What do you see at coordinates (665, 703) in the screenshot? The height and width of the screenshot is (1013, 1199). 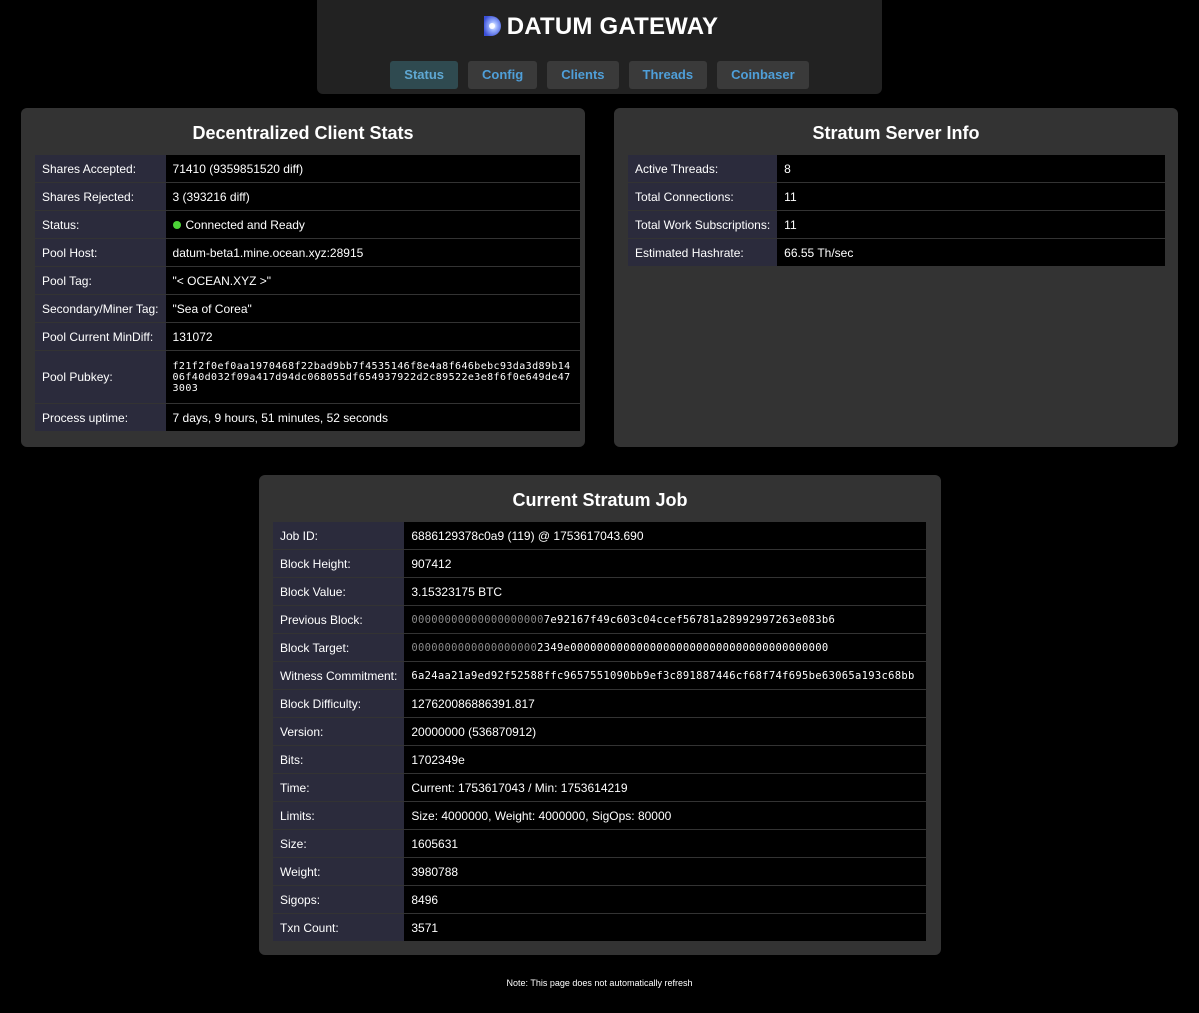 I see `row-value: 127620086886391.817` at bounding box center [665, 703].